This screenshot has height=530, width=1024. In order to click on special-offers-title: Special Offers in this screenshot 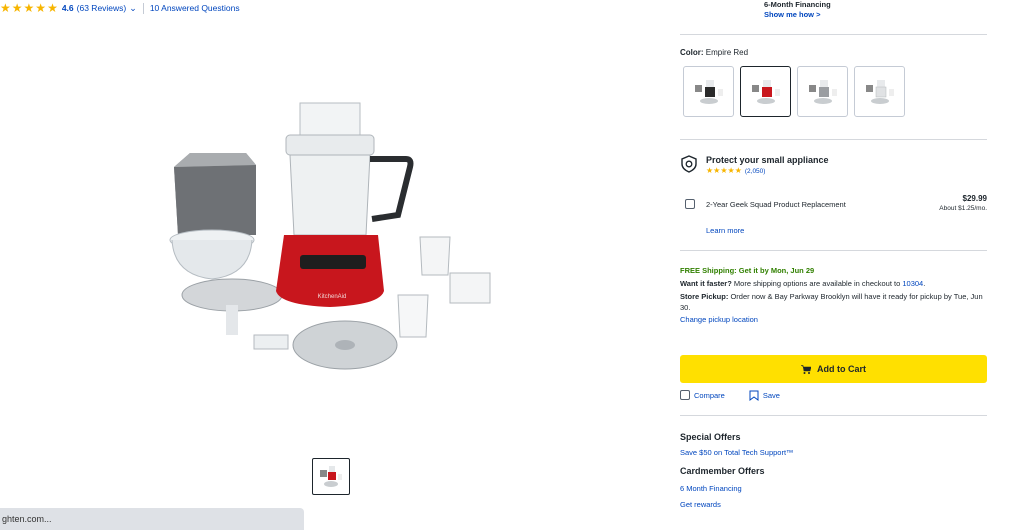, I will do `click(710, 437)`.